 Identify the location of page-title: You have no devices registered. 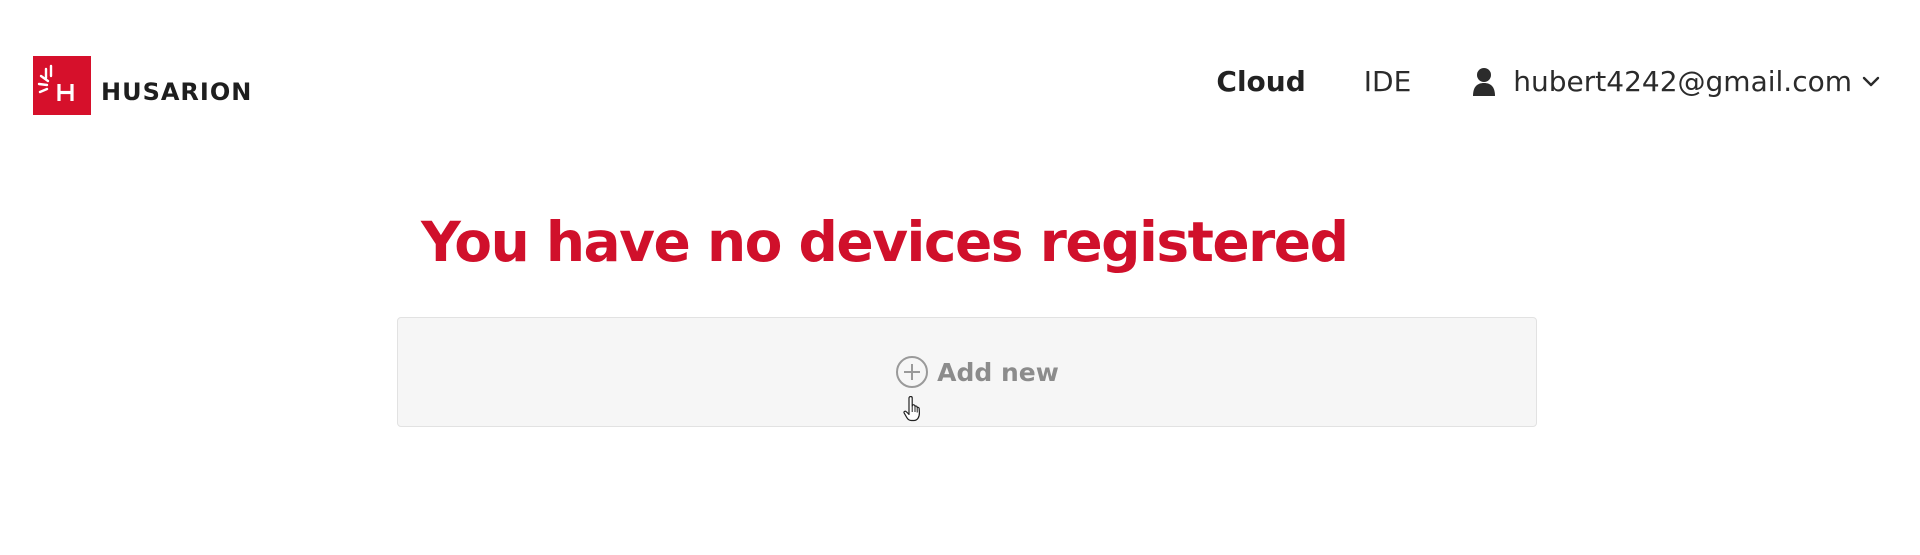
(885, 242).